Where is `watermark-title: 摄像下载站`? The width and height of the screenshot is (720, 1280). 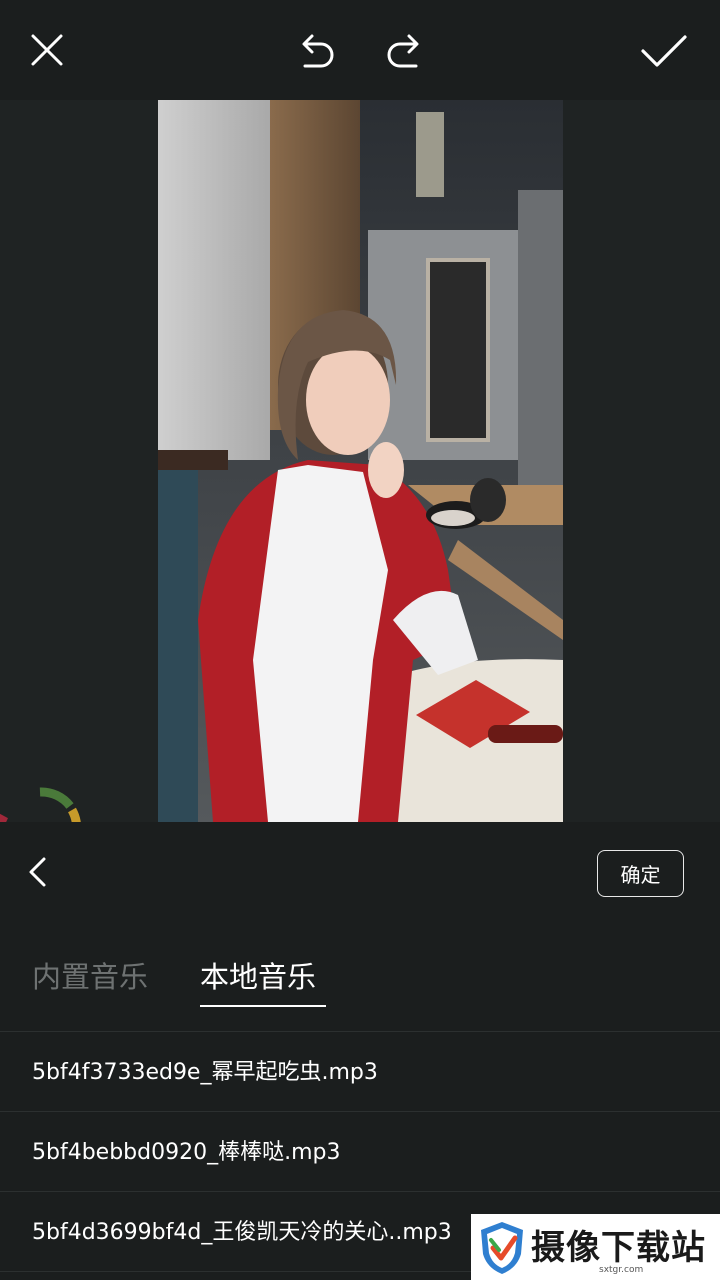 watermark-title: 摄像下载站 is located at coordinates (618, 1248).